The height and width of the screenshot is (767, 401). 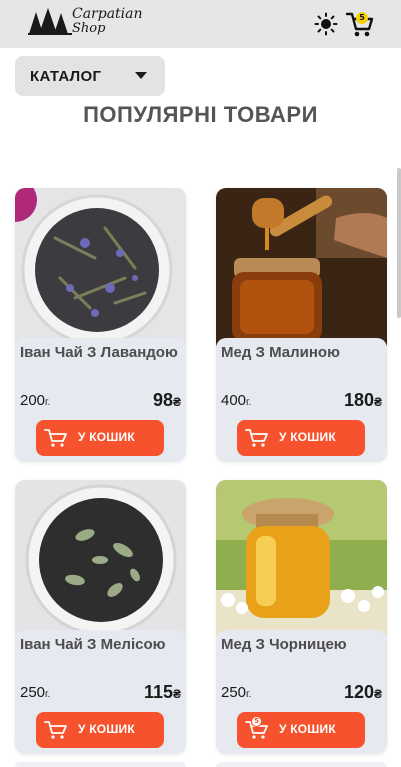 I want to click on logo-text: Carpatian, so click(x=107, y=14).